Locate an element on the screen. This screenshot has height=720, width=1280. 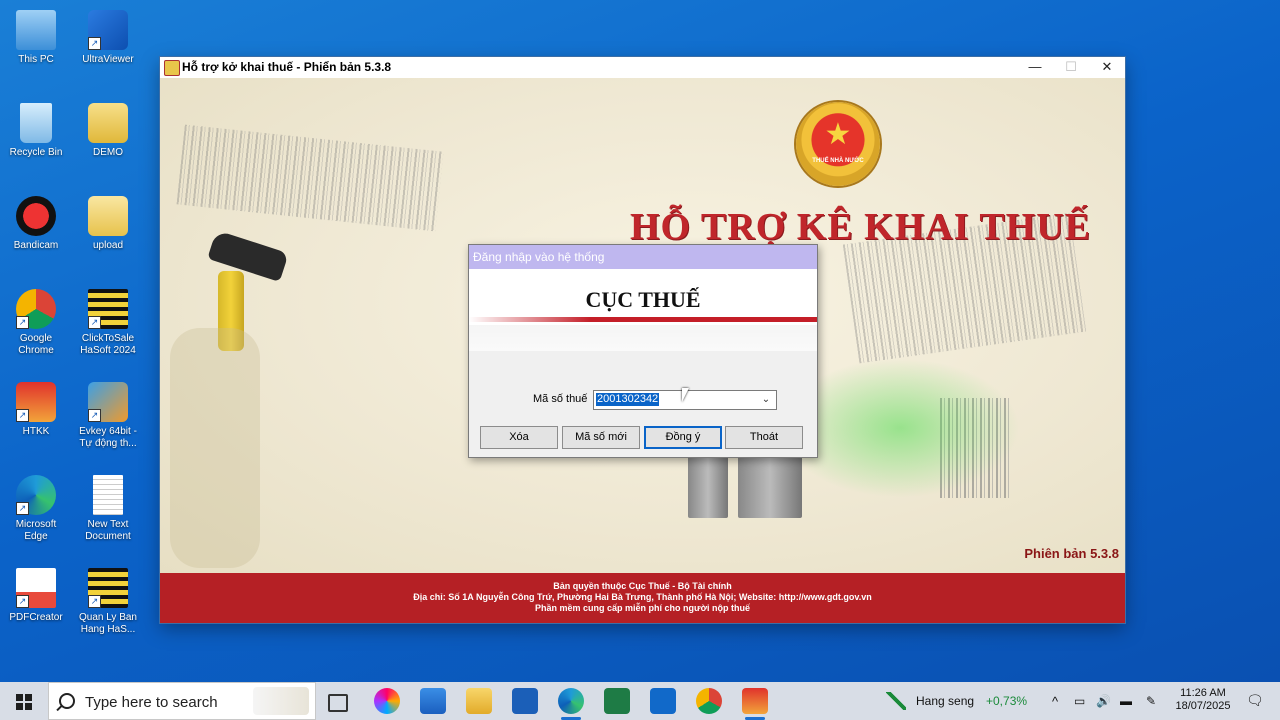
clock: 11:26 AM 18/07/2025 is located at coordinates (1203, 700).